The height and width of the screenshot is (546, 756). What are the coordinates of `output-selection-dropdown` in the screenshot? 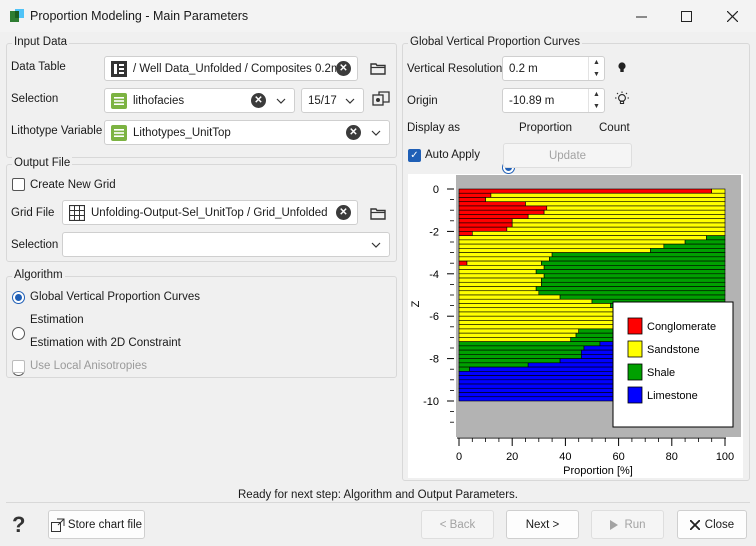 It's located at (226, 244).